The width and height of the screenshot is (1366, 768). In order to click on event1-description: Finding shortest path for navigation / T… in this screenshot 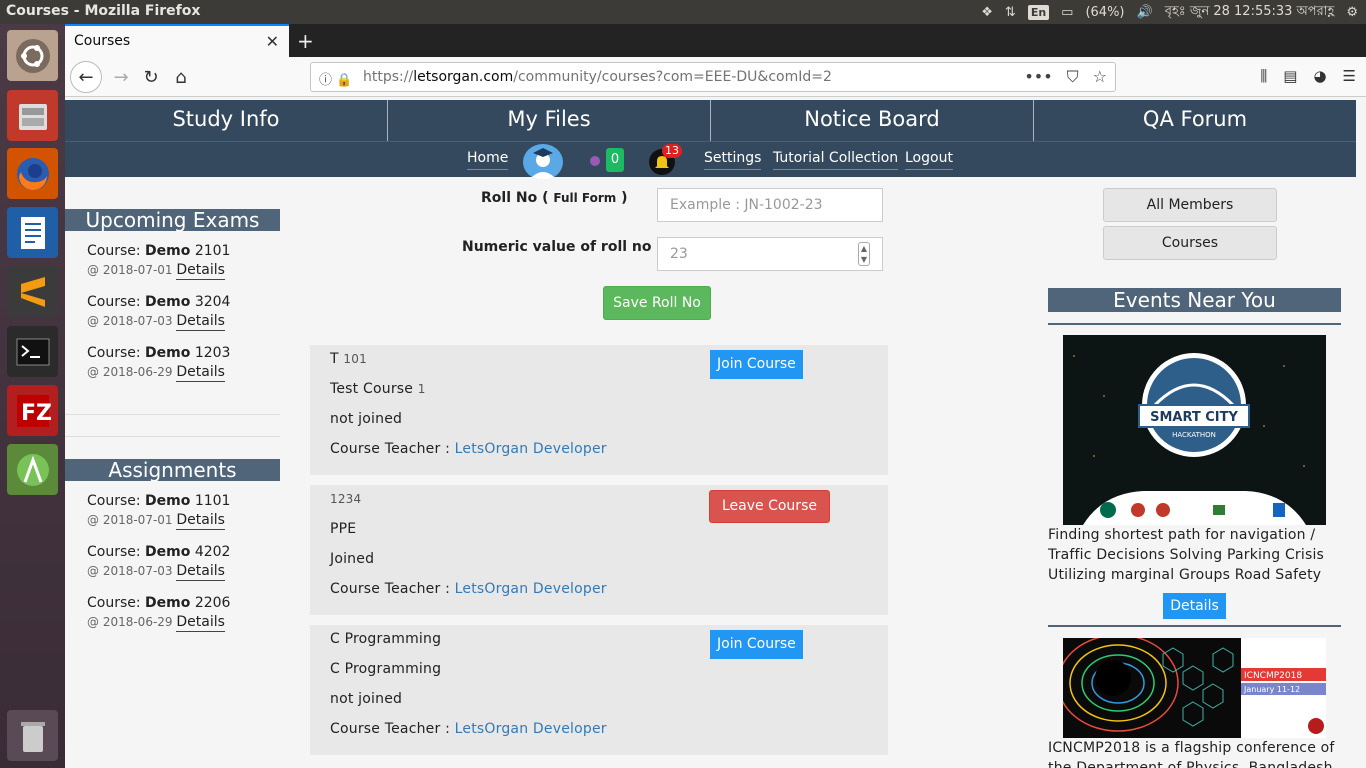, I will do `click(1186, 555)`.